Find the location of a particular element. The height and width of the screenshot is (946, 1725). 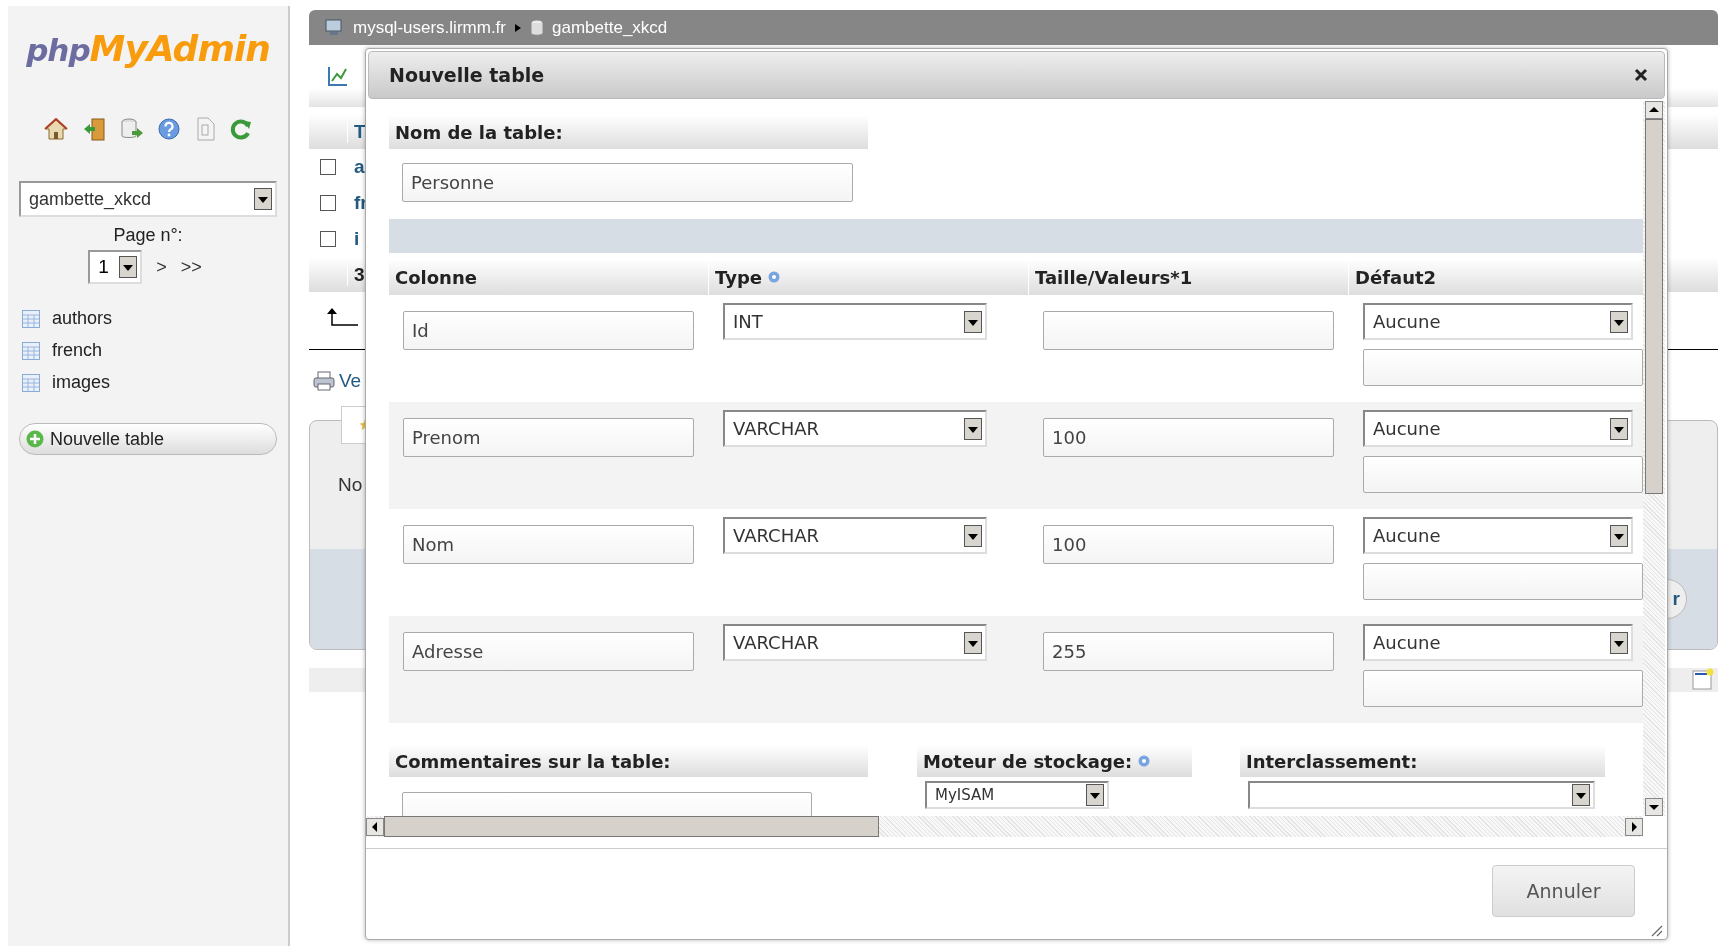

scroll-left-icon is located at coordinates (375, 826).